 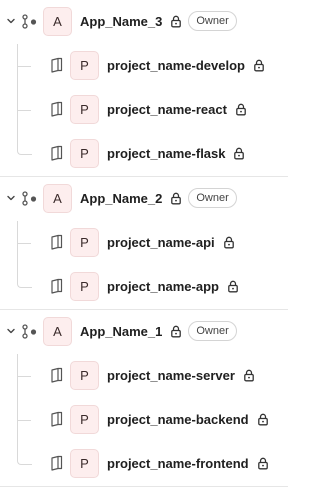 I want to click on project-name-link: project_name-react, so click(x=167, y=110).